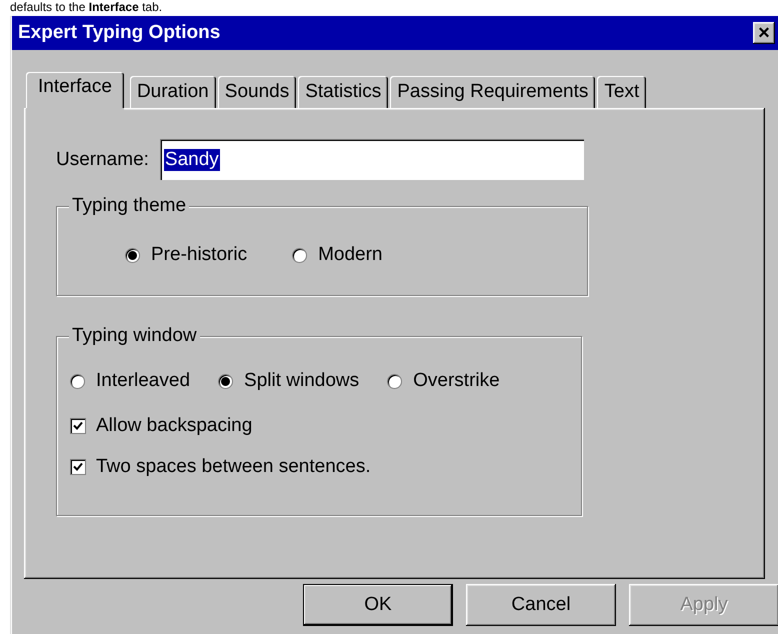  Describe the element at coordinates (350, 255) in the screenshot. I see `radio-label: Modern` at that location.